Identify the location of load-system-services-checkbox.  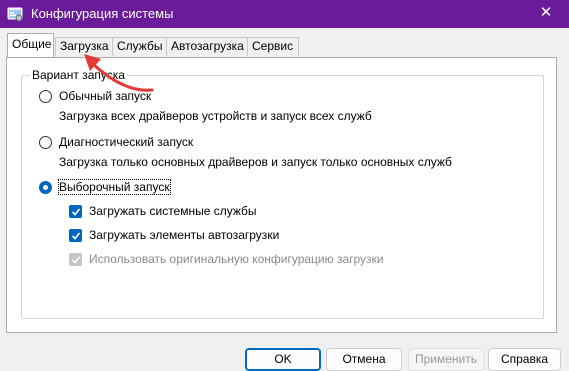
(75, 211).